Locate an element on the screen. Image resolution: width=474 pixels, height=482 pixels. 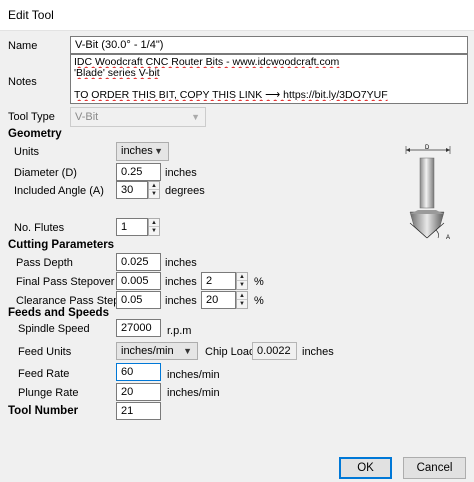
final-stepover-spinner: ▲ ▼ is located at coordinates (242, 281).